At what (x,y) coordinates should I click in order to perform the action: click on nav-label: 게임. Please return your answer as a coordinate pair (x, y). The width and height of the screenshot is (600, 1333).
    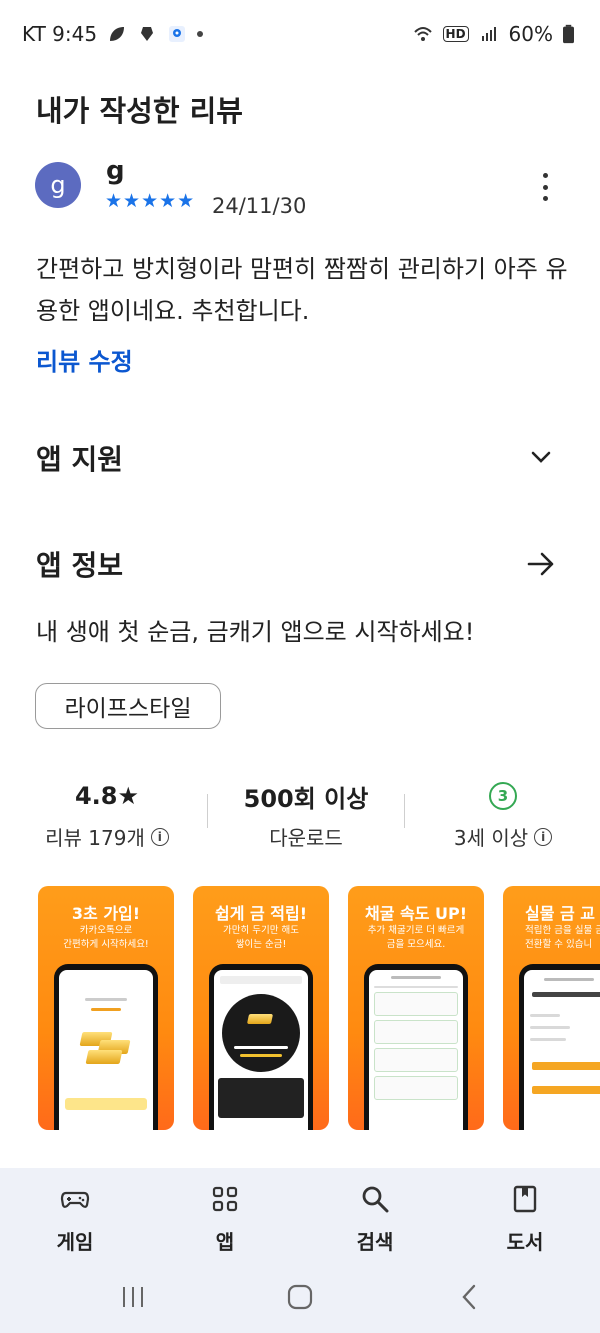
    Looking at the image, I should click on (75, 1242).